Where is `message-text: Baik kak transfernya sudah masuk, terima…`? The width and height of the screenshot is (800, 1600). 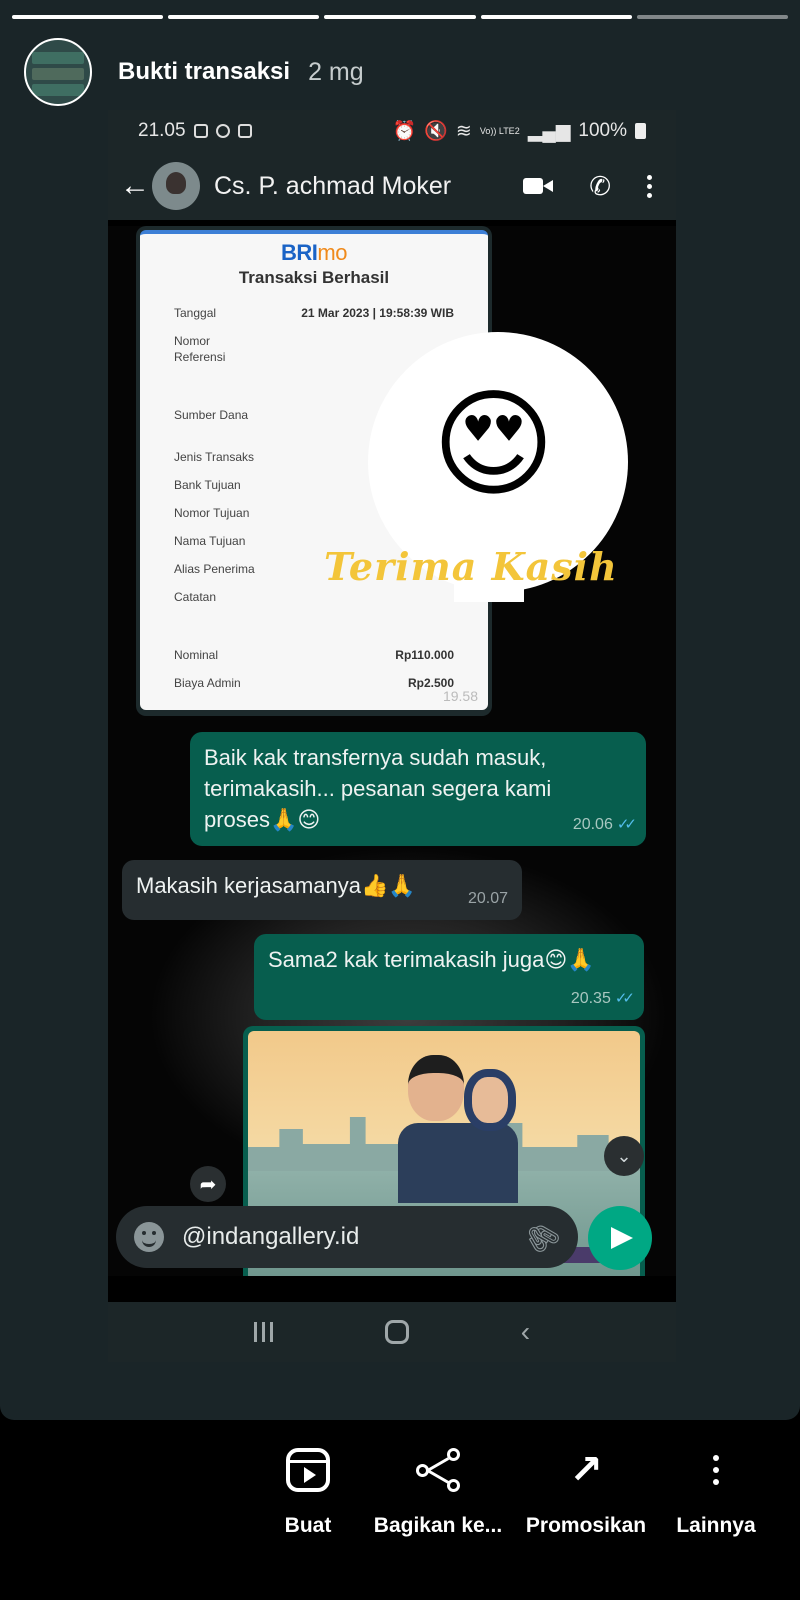
message-text: Baik kak transfernya sudah masuk, terima… is located at coordinates (378, 788).